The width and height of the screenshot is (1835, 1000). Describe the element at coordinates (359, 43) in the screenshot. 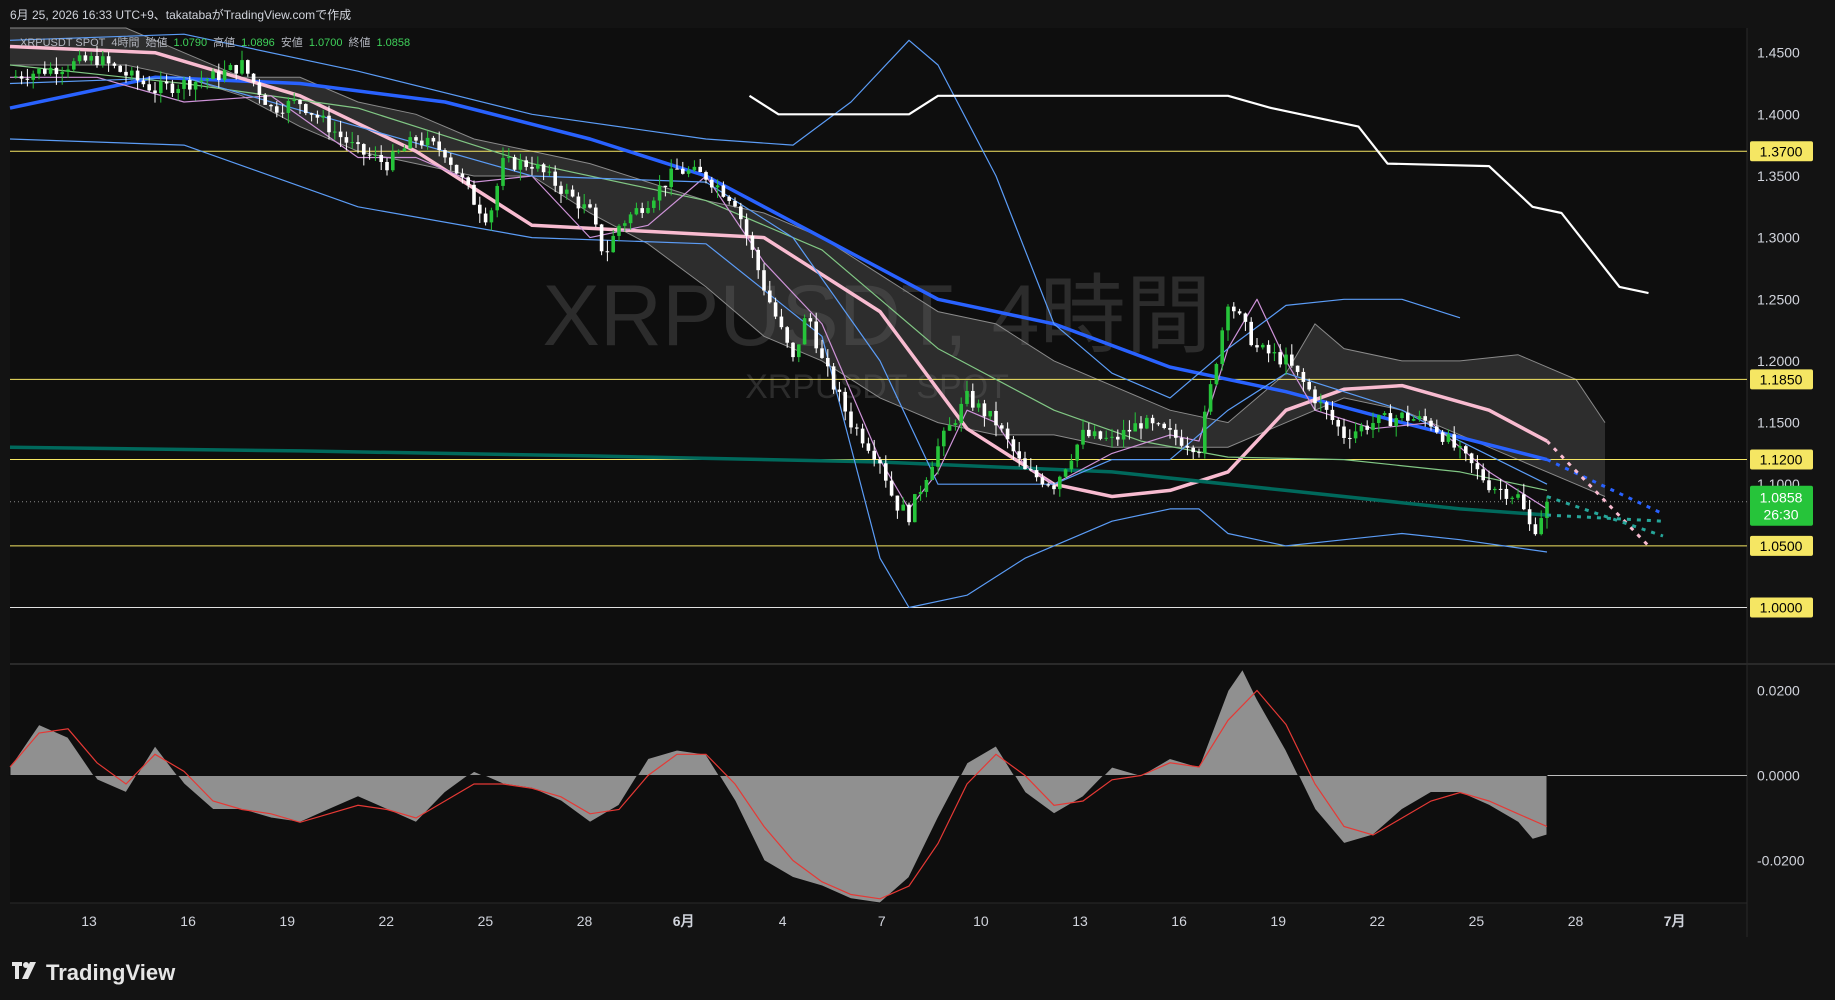

I see `legend-close-label: 終値` at that location.